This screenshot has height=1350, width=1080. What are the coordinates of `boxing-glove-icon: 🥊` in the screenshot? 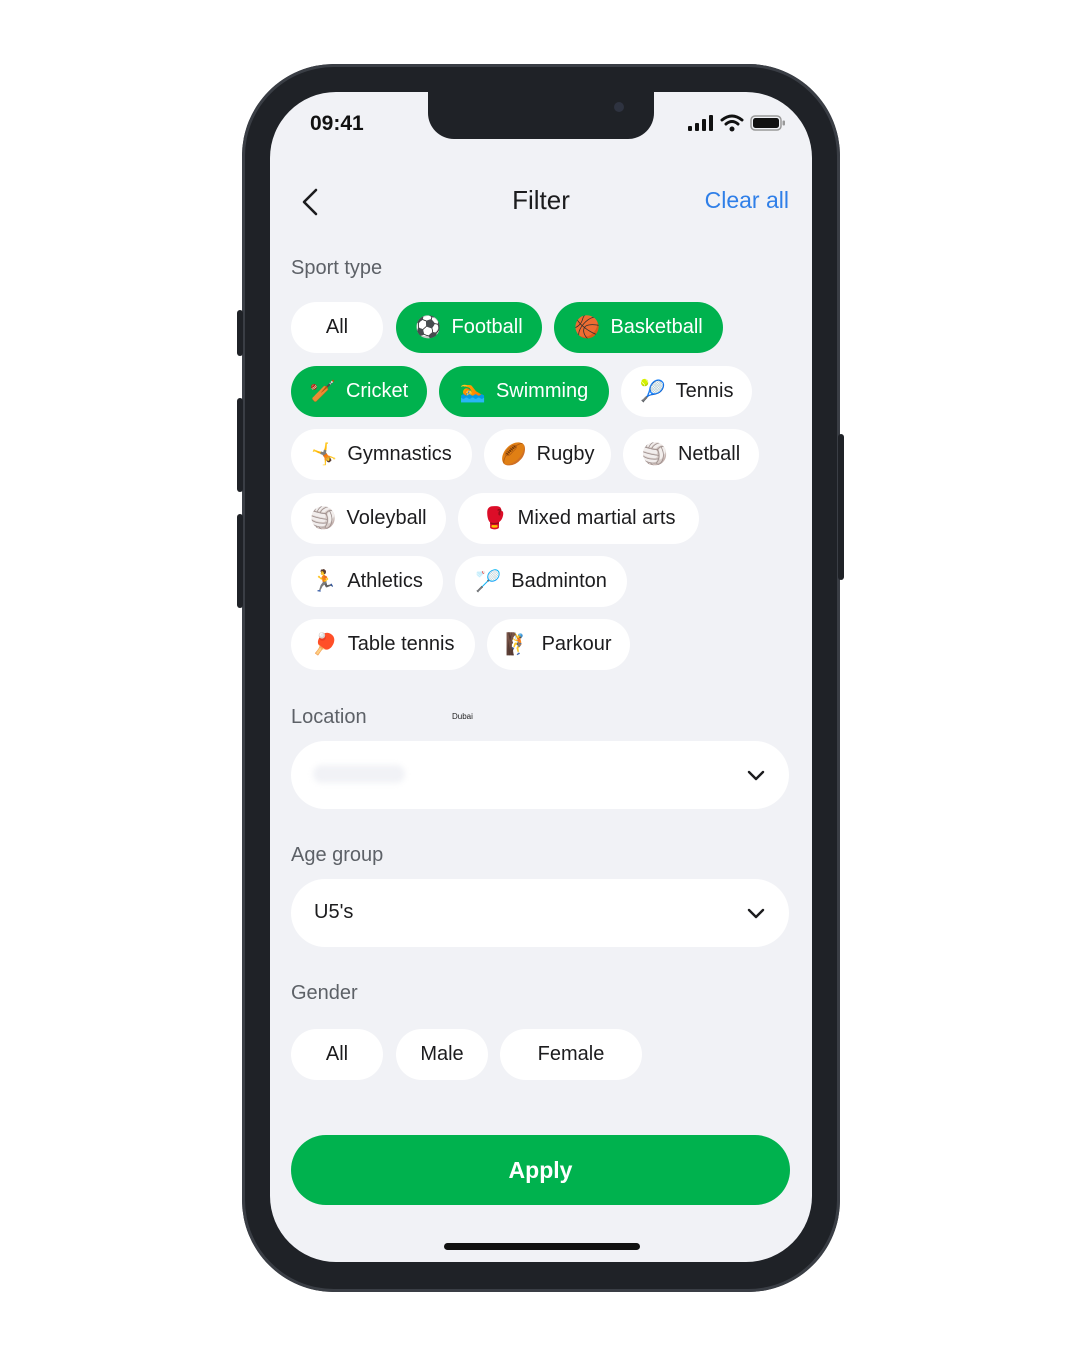 It's located at (494, 518).